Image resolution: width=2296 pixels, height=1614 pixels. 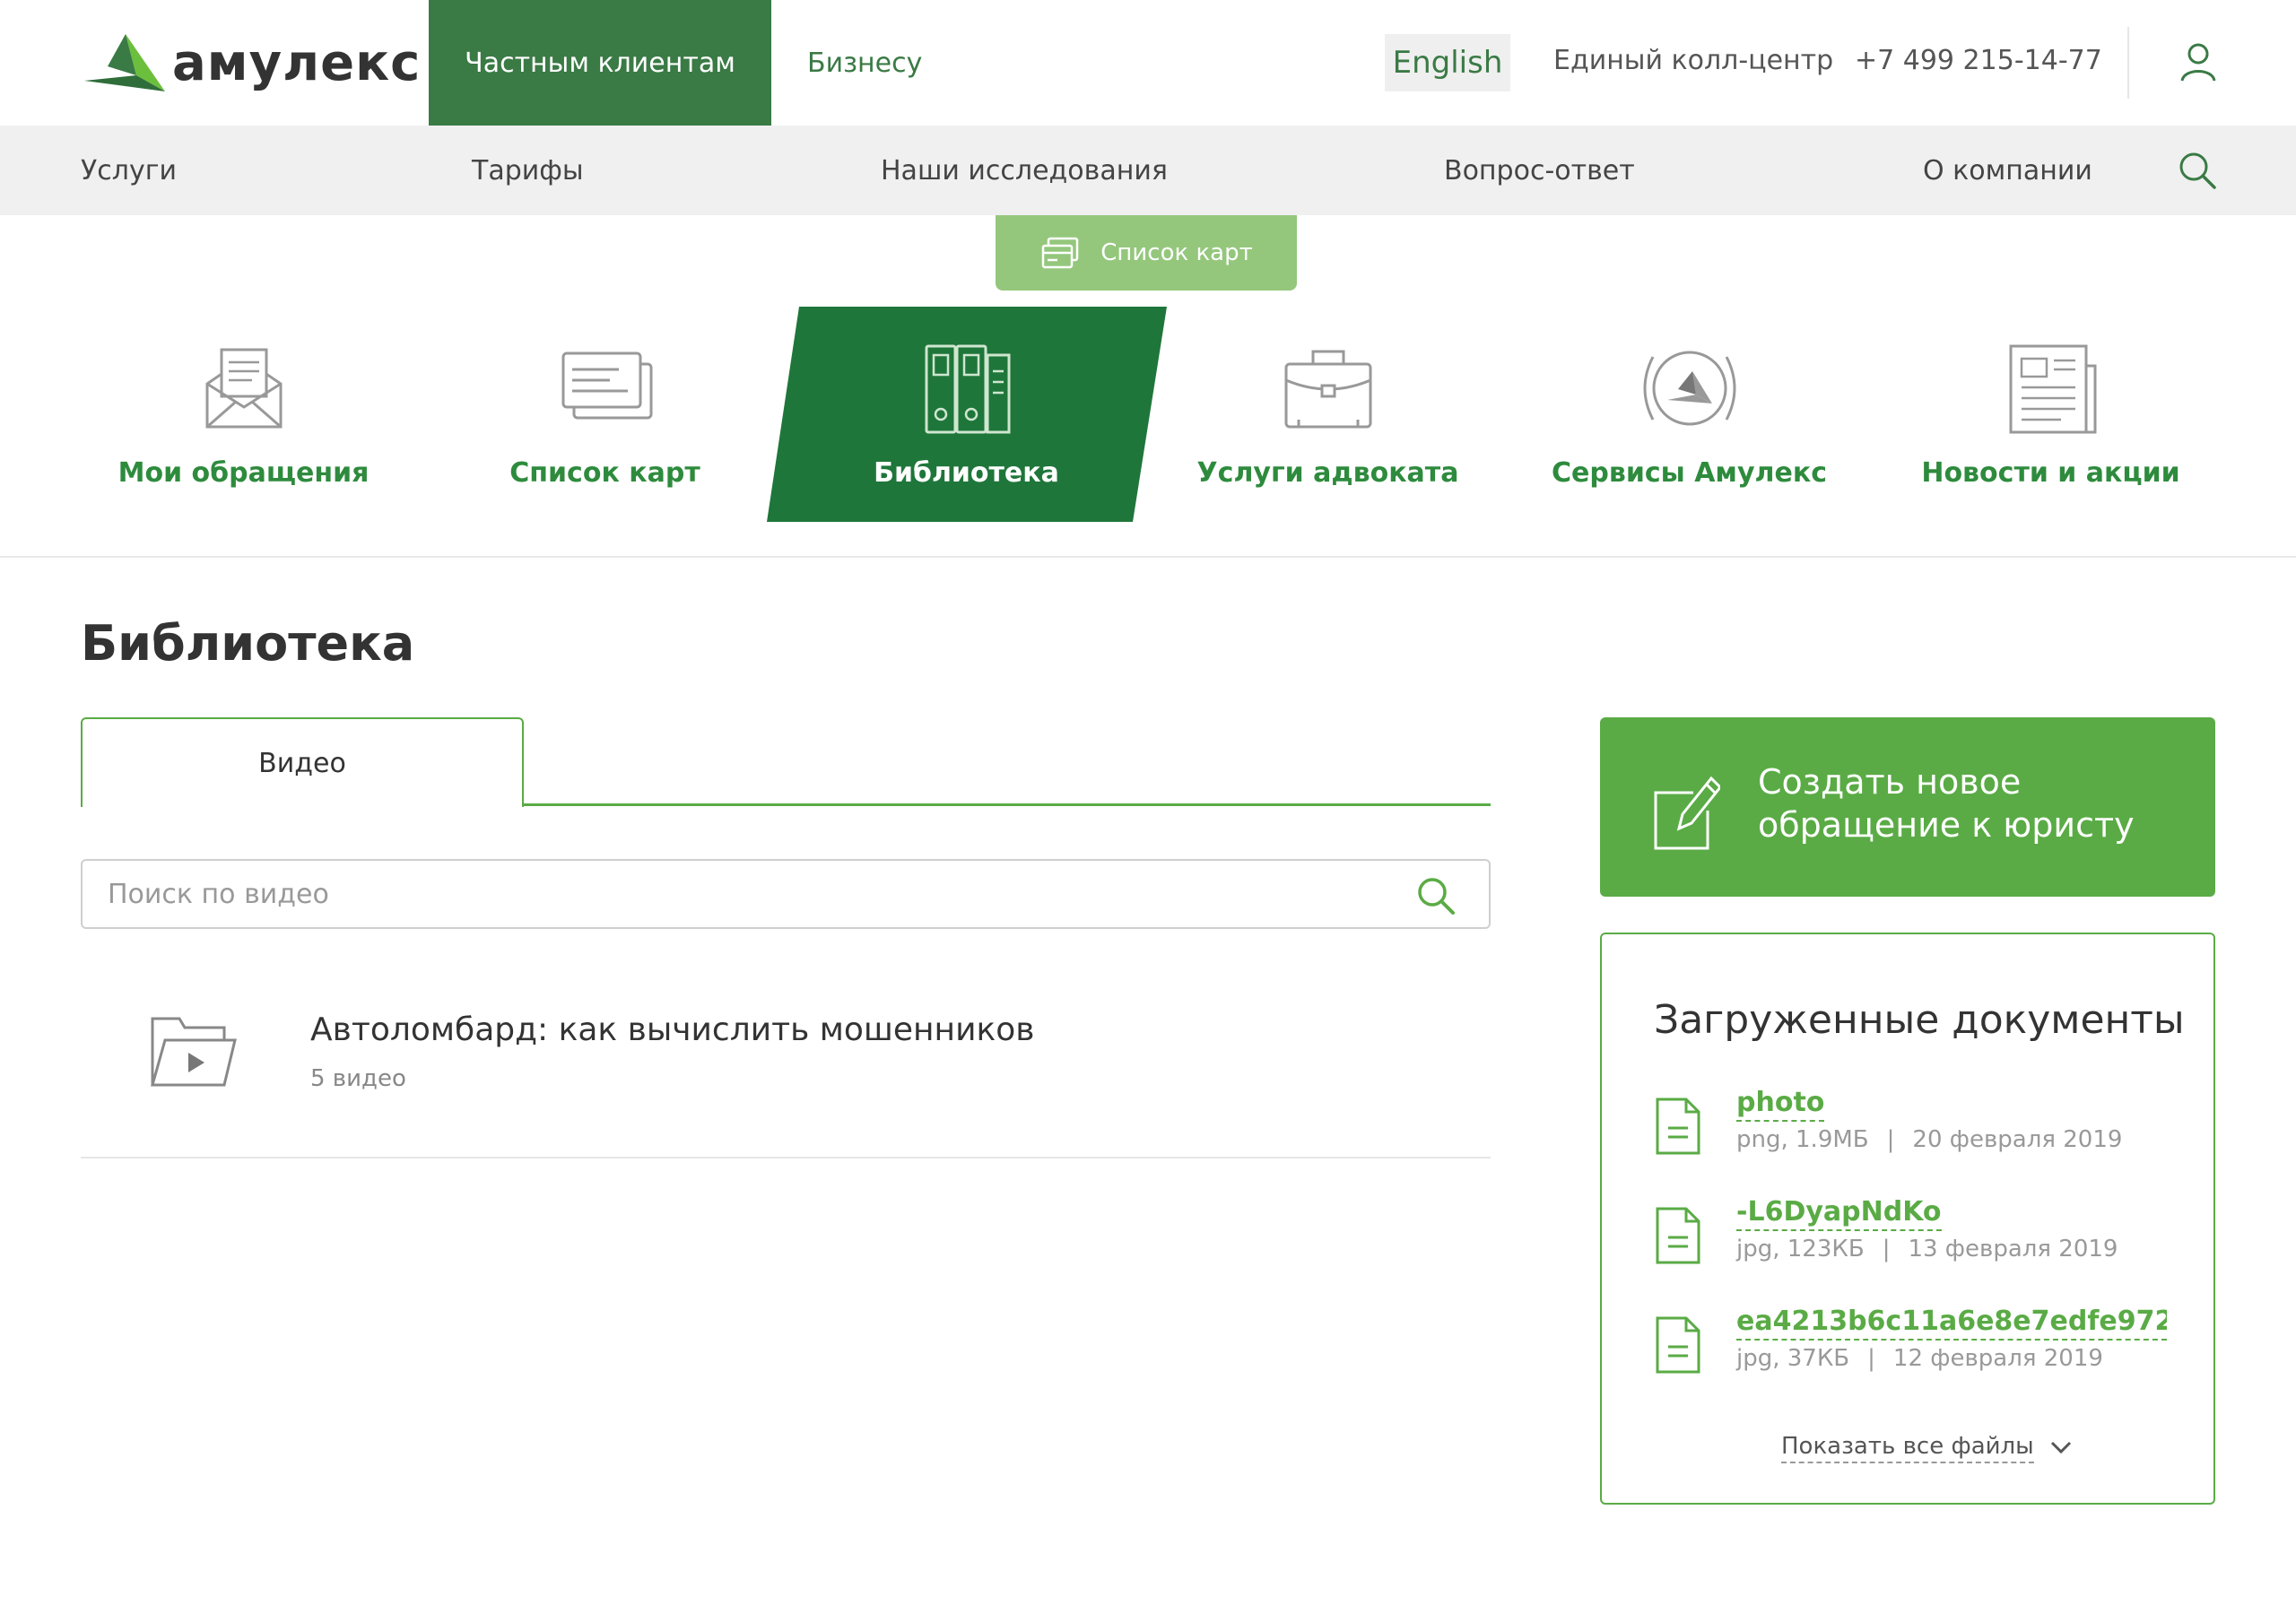 I want to click on document-type: jpg, 37КБ, so click(x=1793, y=1358).